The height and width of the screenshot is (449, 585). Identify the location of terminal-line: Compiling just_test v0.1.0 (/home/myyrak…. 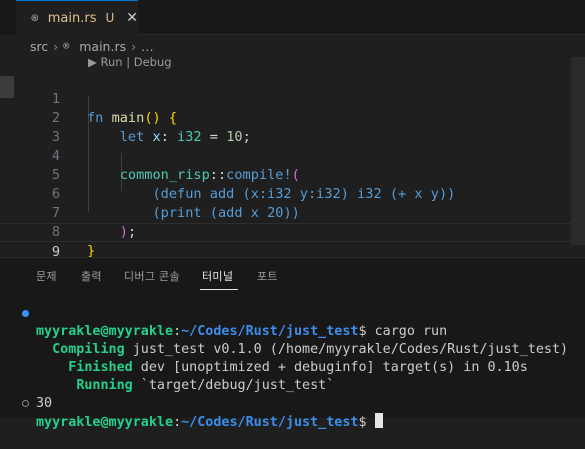
(292, 340).